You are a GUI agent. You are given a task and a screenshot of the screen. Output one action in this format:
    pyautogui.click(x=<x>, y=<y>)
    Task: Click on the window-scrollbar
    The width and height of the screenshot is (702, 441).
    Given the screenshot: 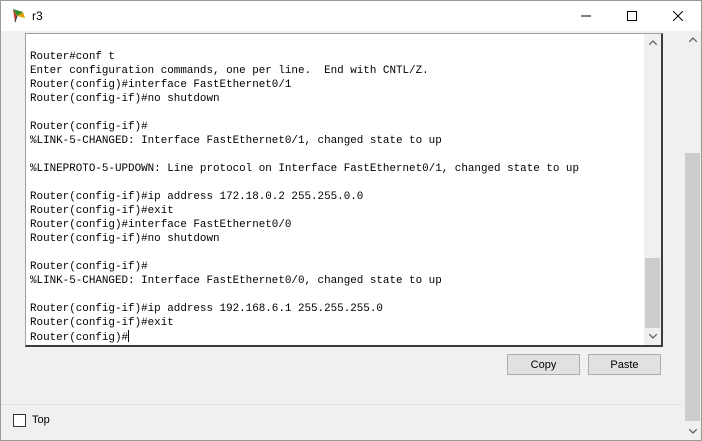 What is the action you would take?
    pyautogui.click(x=692, y=235)
    